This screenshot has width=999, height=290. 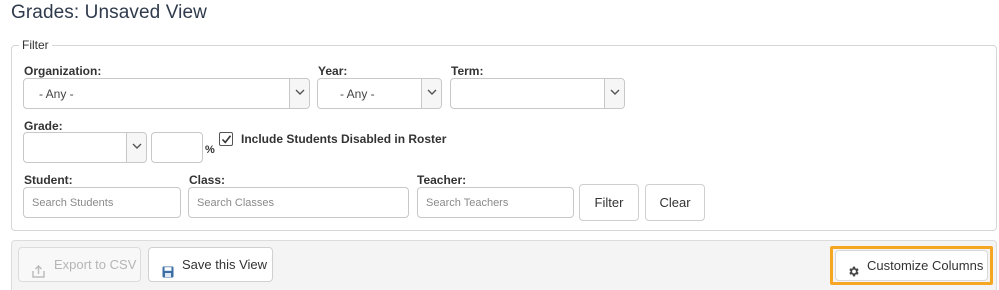 What do you see at coordinates (38, 273) in the screenshot?
I see `upload-icon` at bounding box center [38, 273].